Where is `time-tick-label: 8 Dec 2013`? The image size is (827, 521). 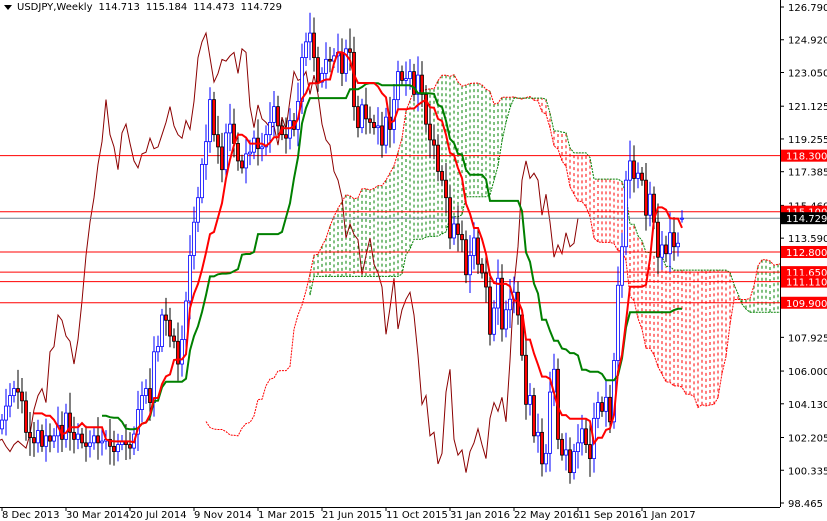 time-tick-label: 8 Dec 2013 is located at coordinates (31, 515).